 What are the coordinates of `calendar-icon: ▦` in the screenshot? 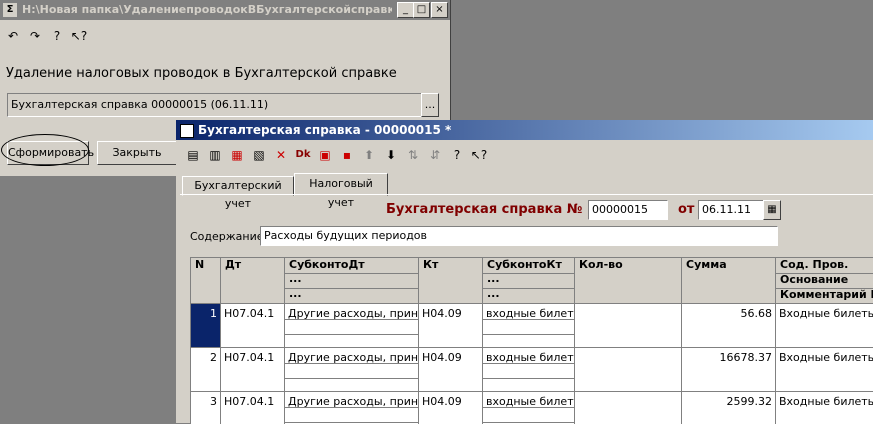 It's located at (772, 209).